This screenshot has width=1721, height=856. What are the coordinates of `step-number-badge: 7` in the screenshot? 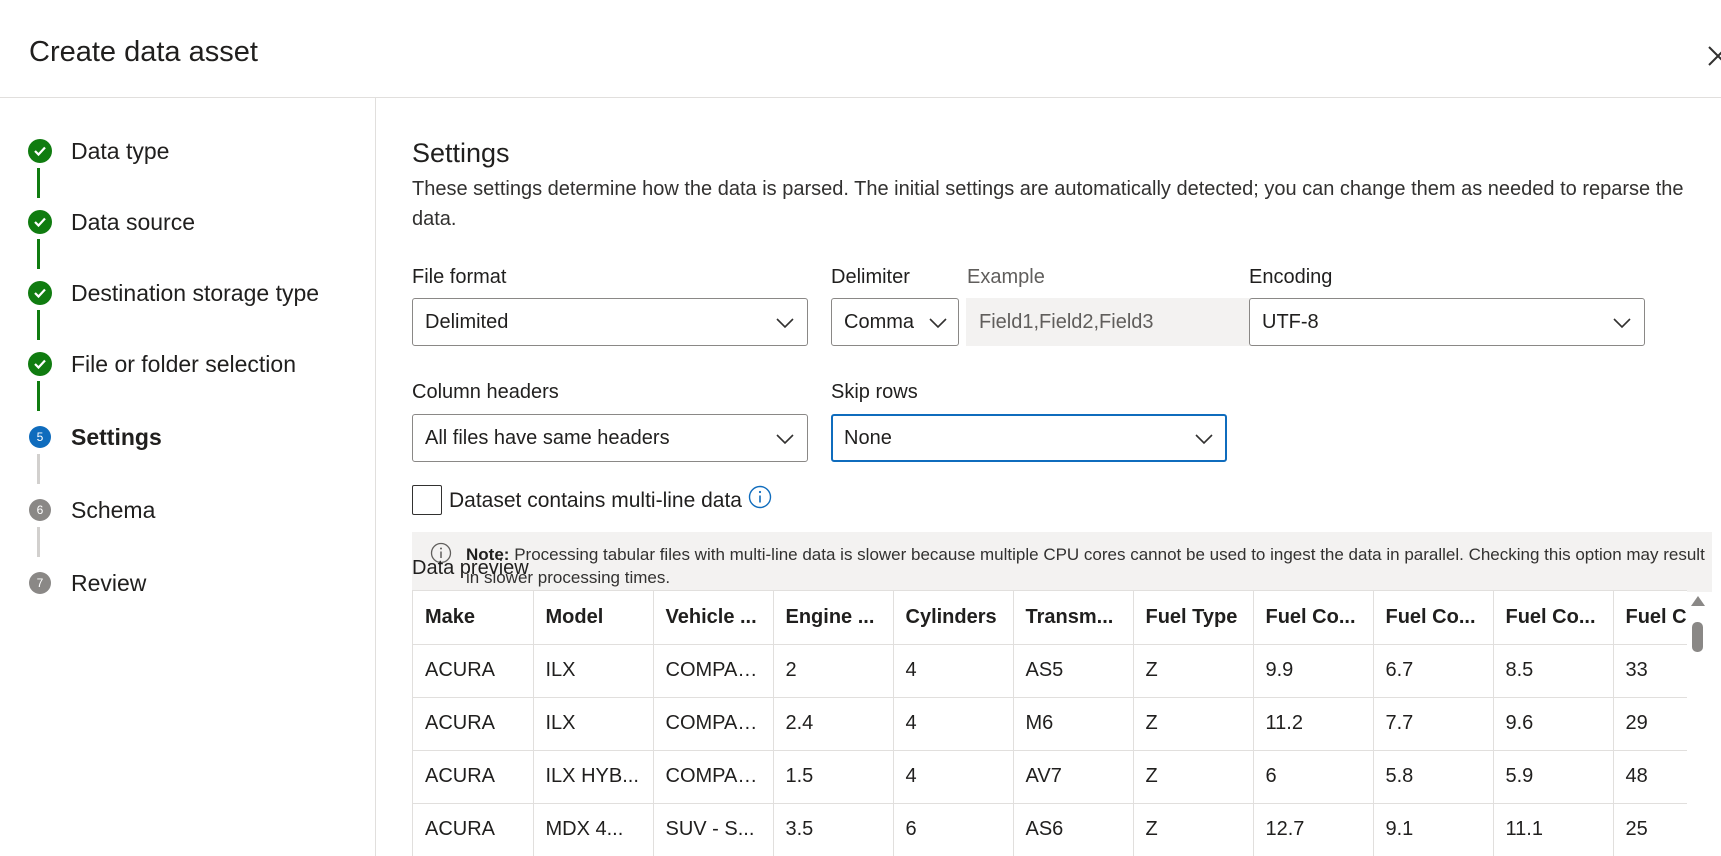 It's located at (40, 583).